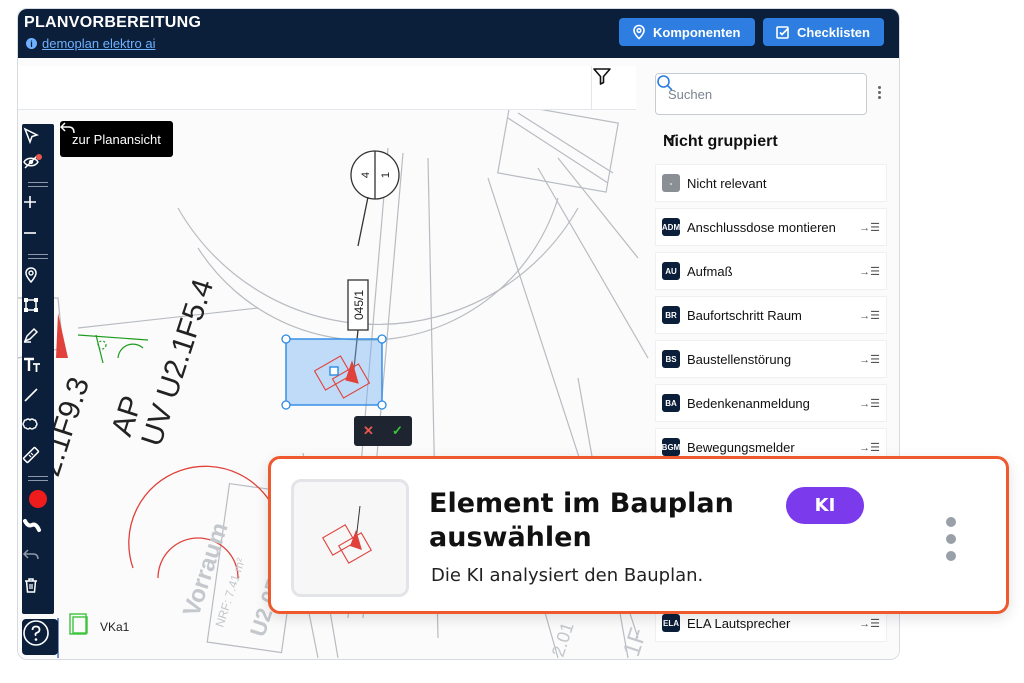 Image resolution: width=1024 pixels, height=683 pixels. What do you see at coordinates (31, 395) in the screenshot?
I see `line-icon` at bounding box center [31, 395].